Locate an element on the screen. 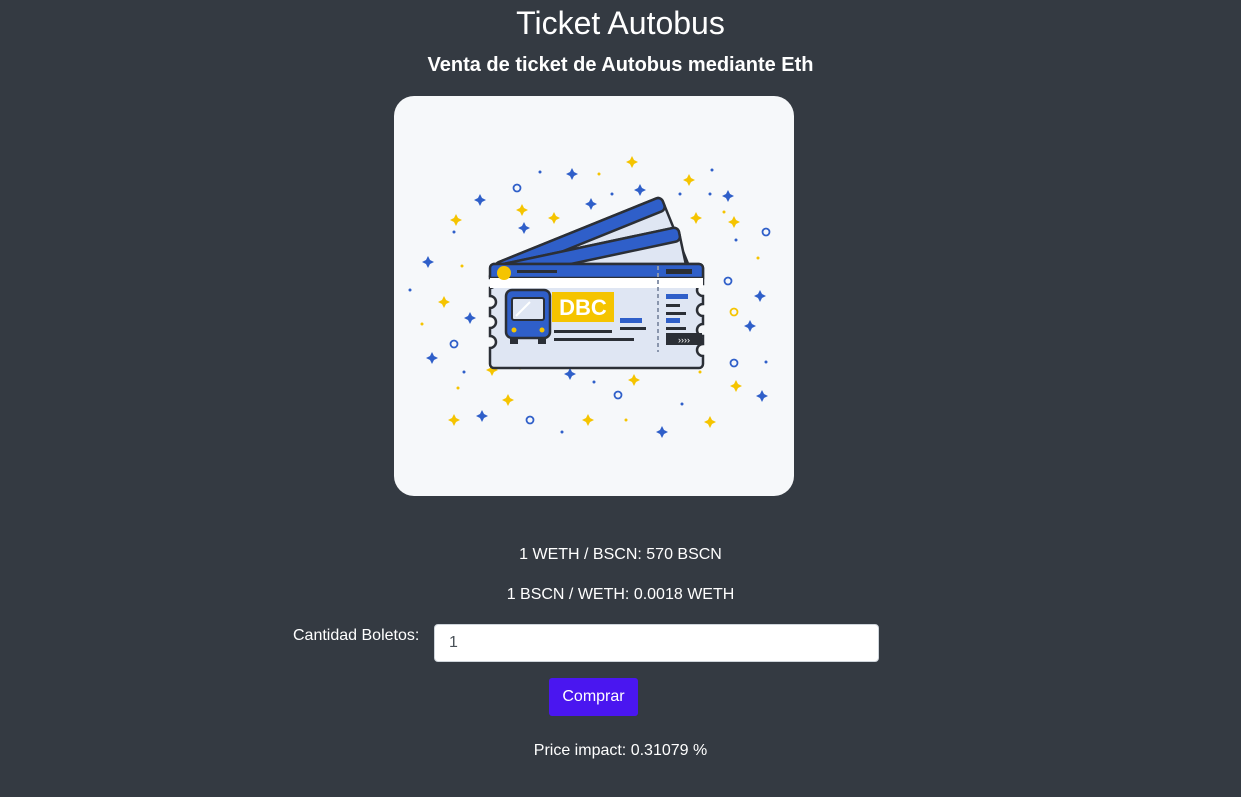 The height and width of the screenshot is (797, 1241). price-impact: Price impact: 0.31079 % is located at coordinates (620, 750).